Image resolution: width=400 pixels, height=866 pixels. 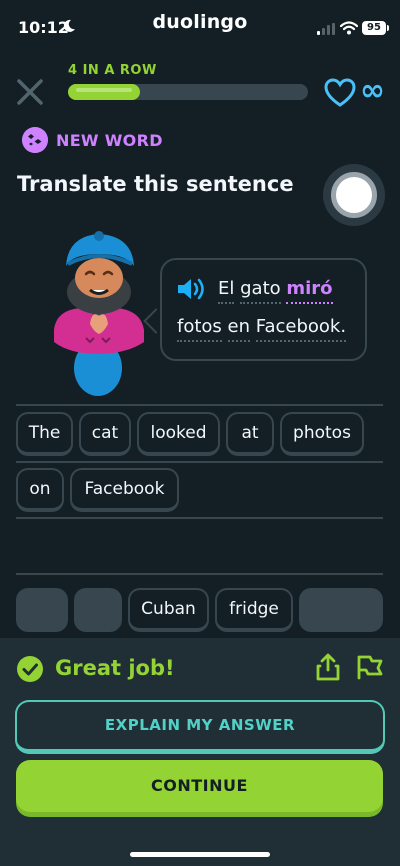 What do you see at coordinates (254, 610) in the screenshot?
I see `word-bank-tile: fridge` at bounding box center [254, 610].